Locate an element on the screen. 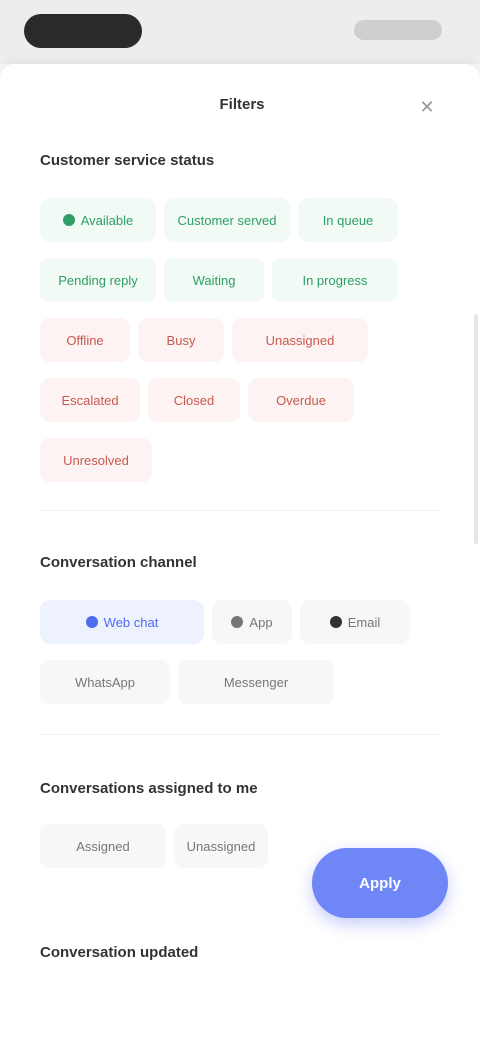  channel-chip-selected: Web chat is located at coordinates (122, 622).